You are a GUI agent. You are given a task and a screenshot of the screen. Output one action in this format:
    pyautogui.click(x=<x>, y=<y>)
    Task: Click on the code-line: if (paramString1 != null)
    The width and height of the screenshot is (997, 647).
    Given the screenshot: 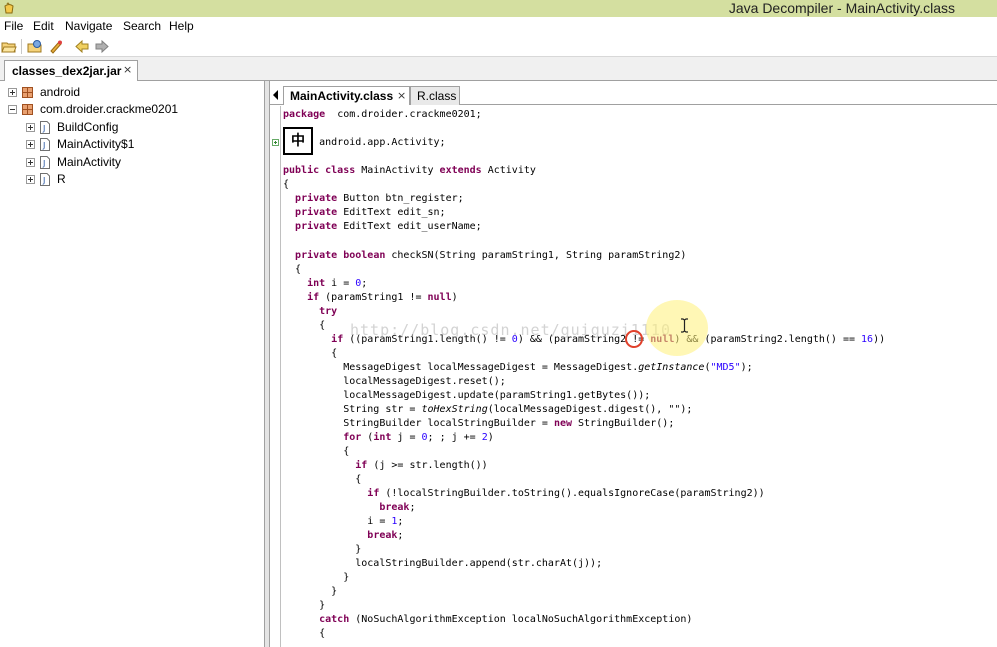 What is the action you would take?
    pyautogui.click(x=370, y=298)
    